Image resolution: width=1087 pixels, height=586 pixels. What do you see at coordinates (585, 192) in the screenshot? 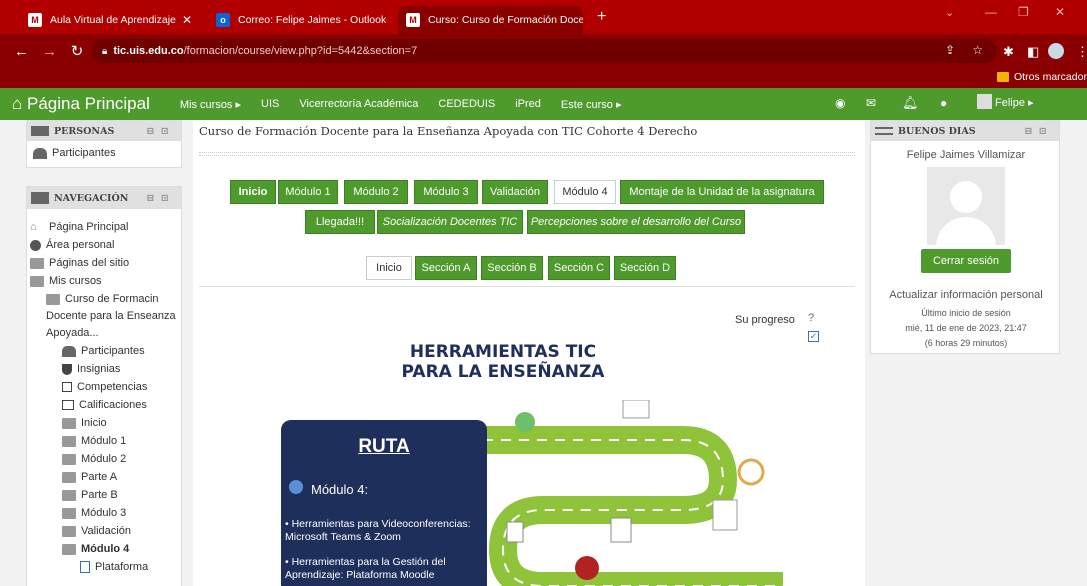
I see `tab-modulo-4: Módulo 4` at bounding box center [585, 192].